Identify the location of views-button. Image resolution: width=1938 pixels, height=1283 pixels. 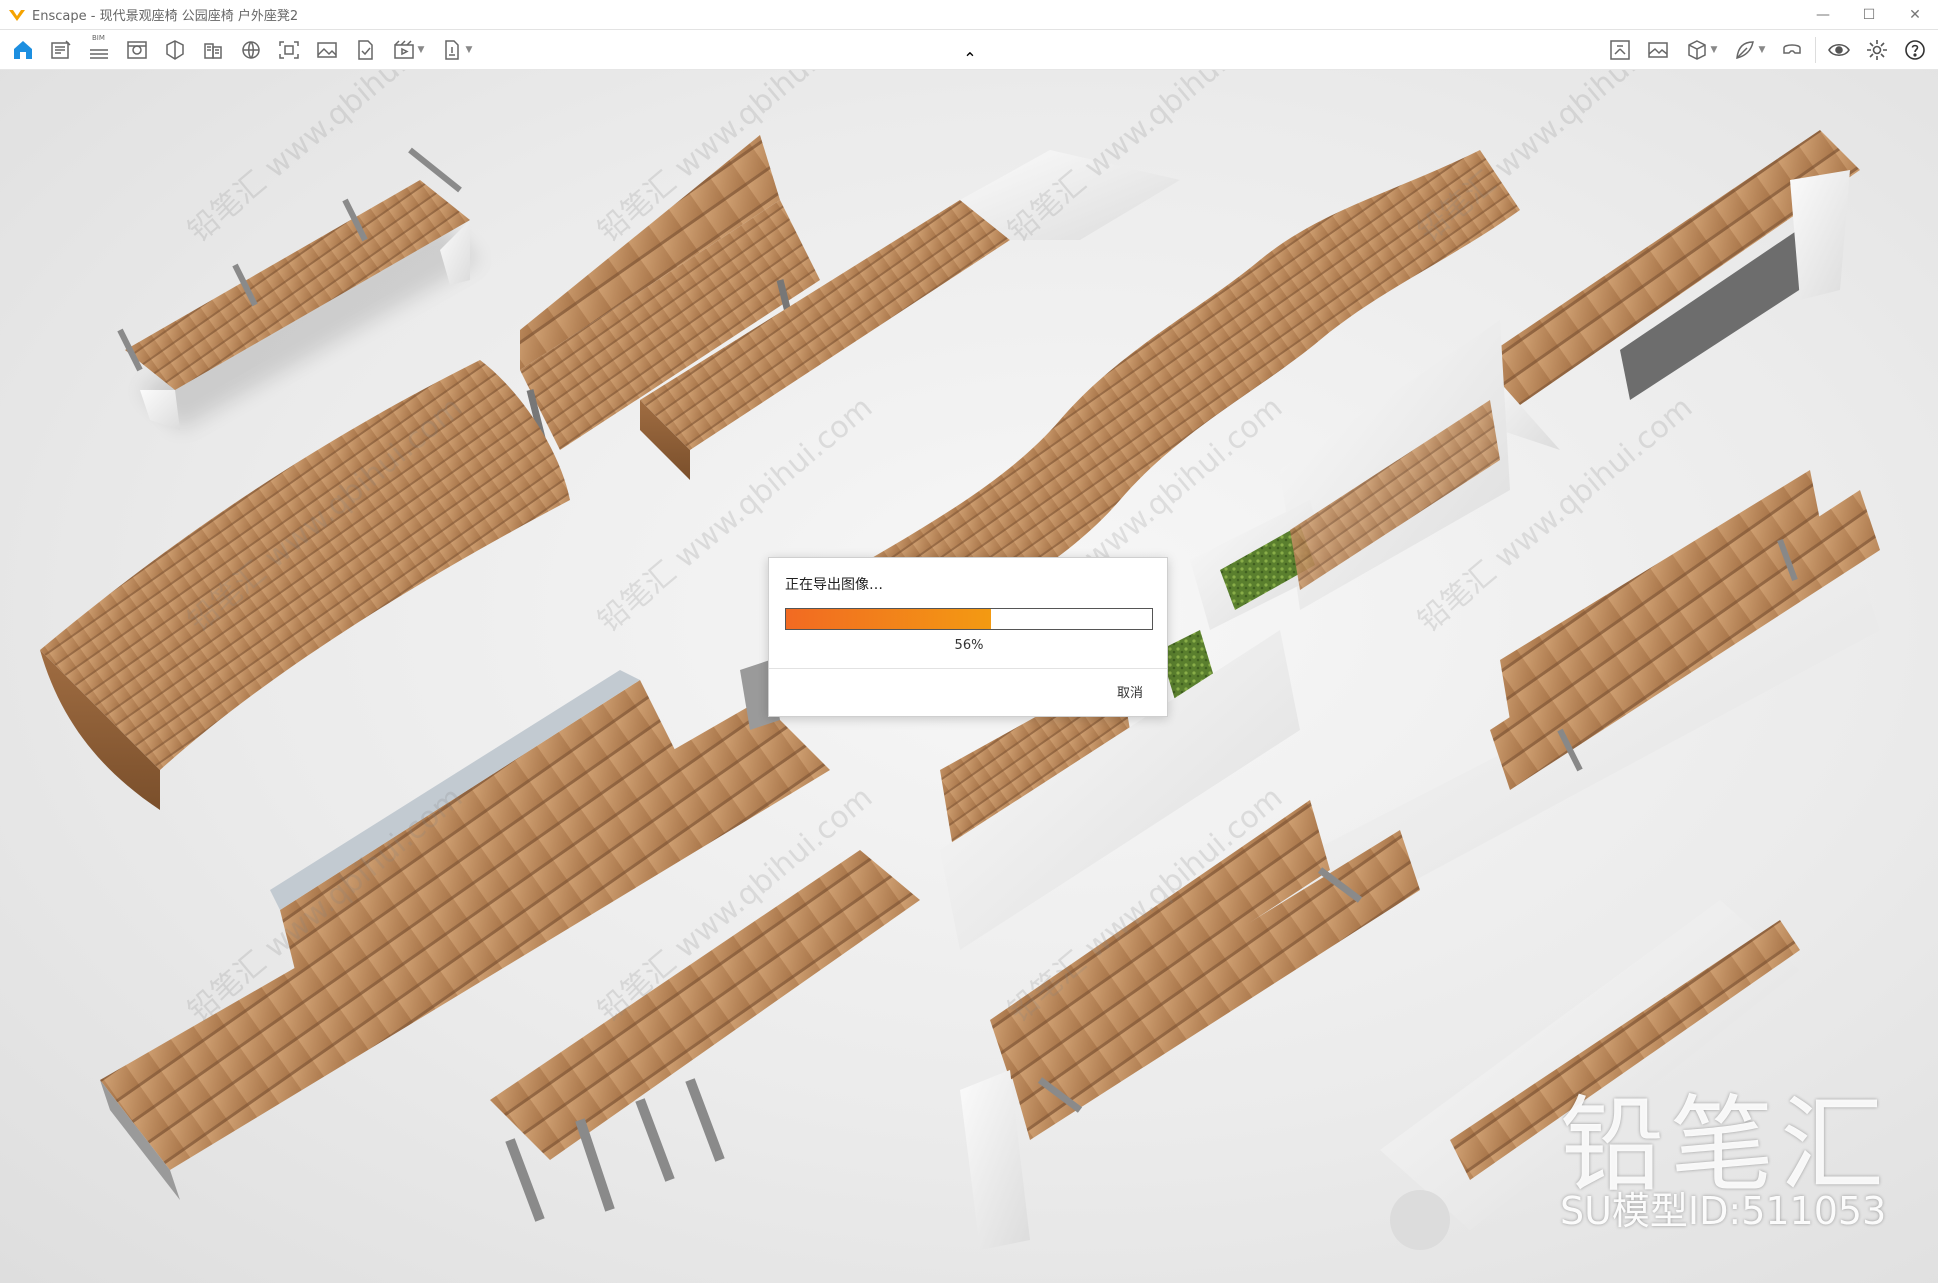
(61, 50).